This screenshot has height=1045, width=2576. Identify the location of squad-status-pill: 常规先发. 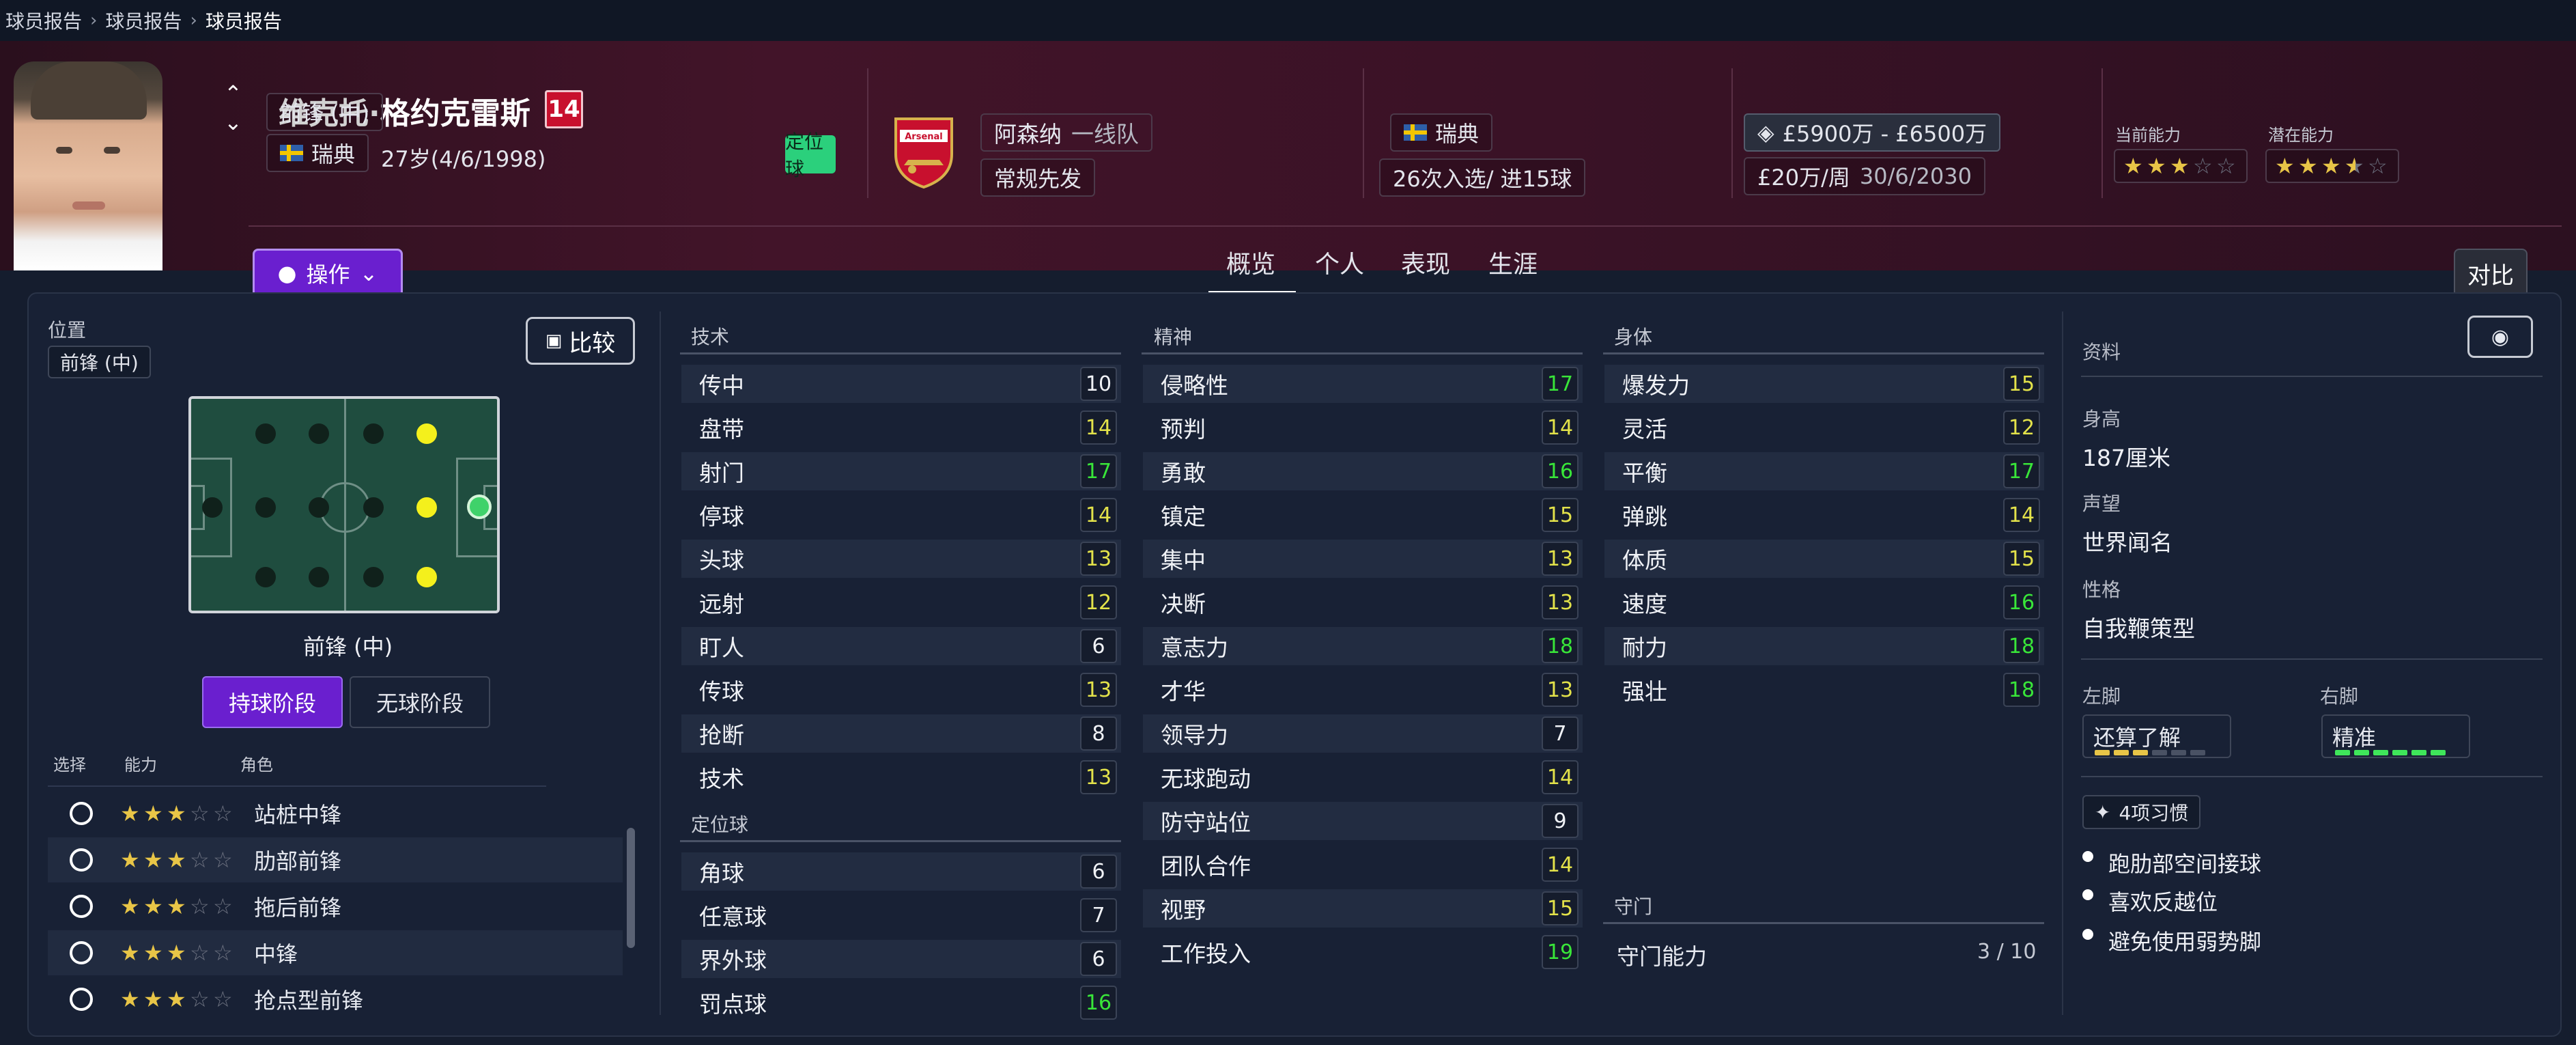
(1038, 178).